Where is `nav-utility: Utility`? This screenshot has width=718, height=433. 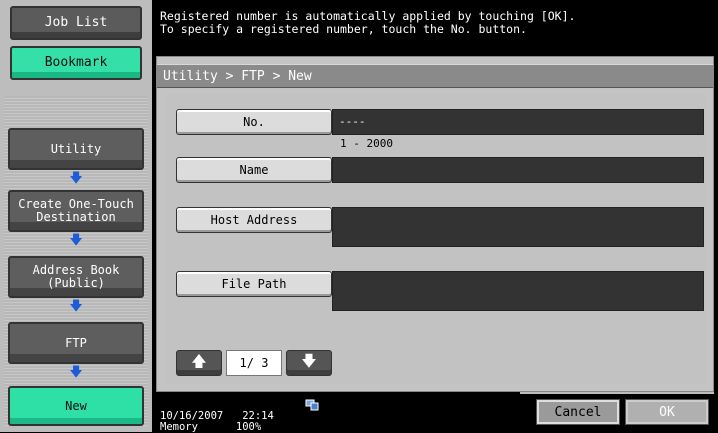
nav-utility: Utility is located at coordinates (76, 149).